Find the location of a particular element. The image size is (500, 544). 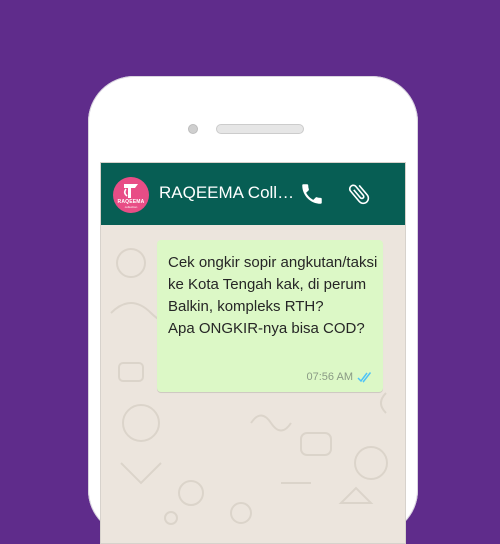

message-timestamp: 07:56 AM is located at coordinates (329, 377).